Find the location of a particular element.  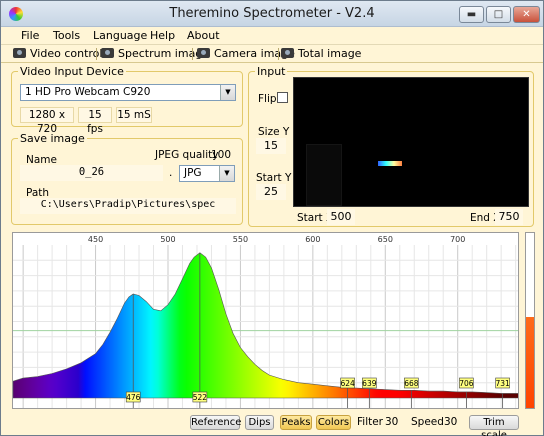

menu-file: File is located at coordinates (30, 35).